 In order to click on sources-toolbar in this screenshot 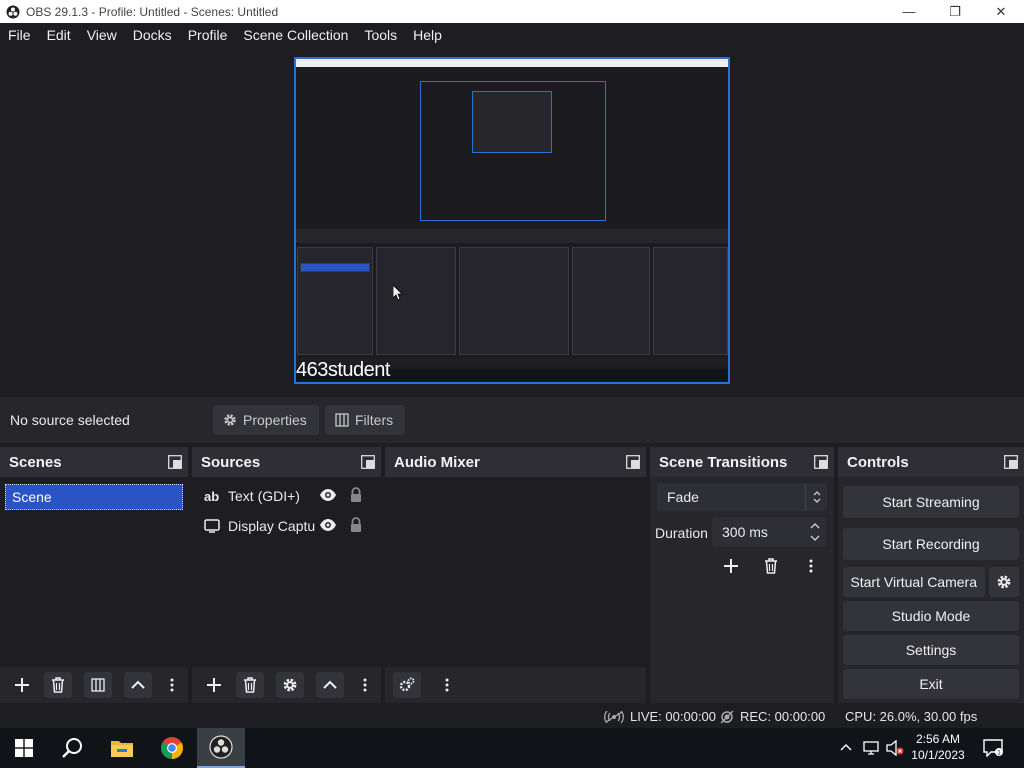, I will do `click(286, 685)`.